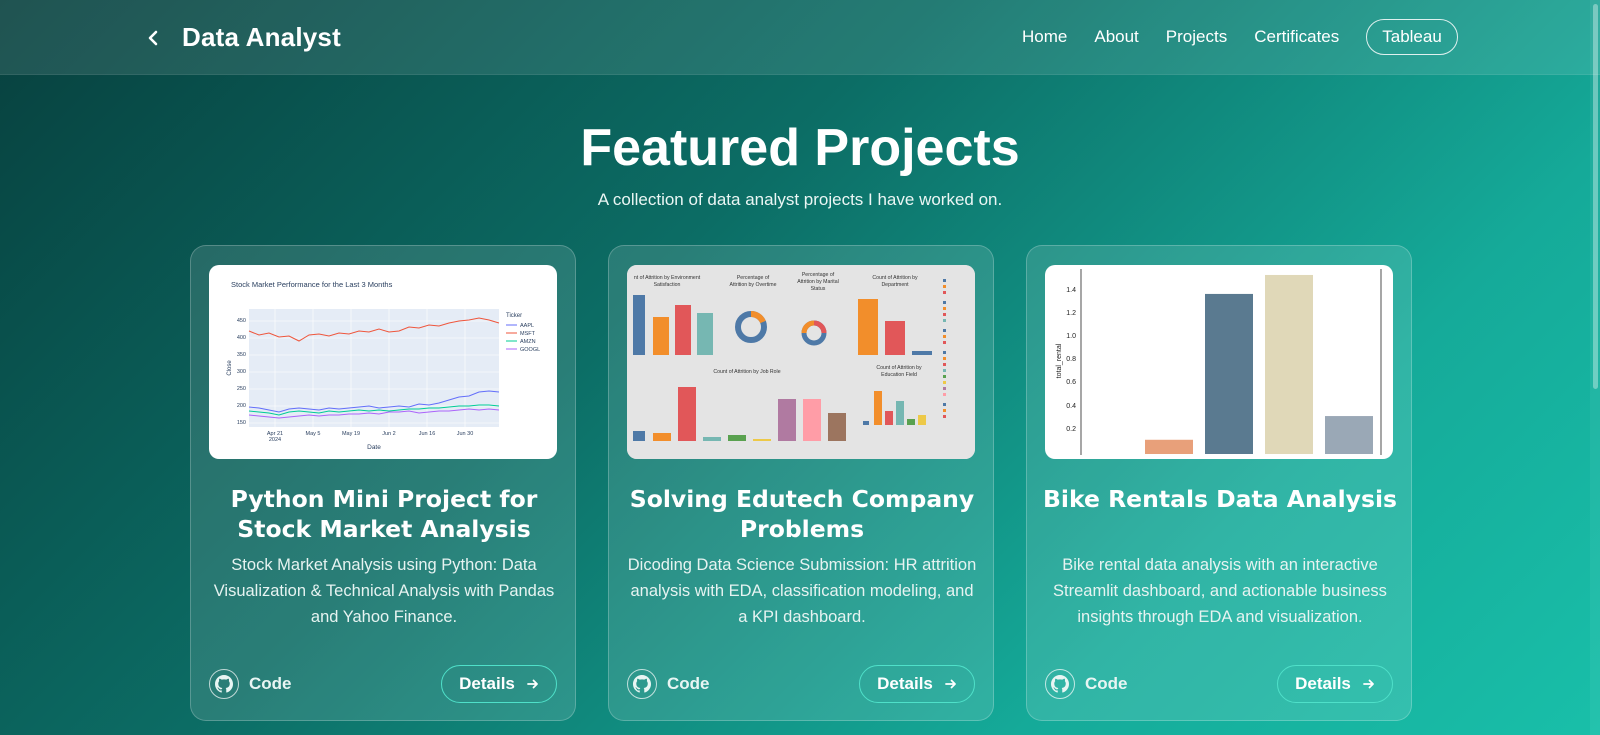  I want to click on y-tick: 400, so click(241, 338).